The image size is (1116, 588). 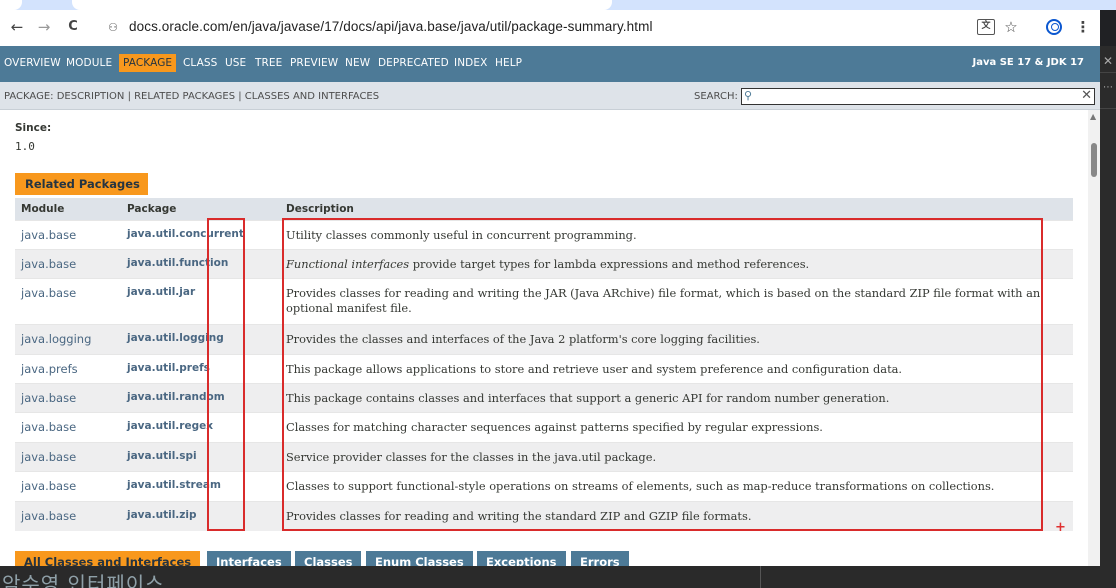 I want to click on nav-overview: OVERVIEW, so click(x=32, y=63).